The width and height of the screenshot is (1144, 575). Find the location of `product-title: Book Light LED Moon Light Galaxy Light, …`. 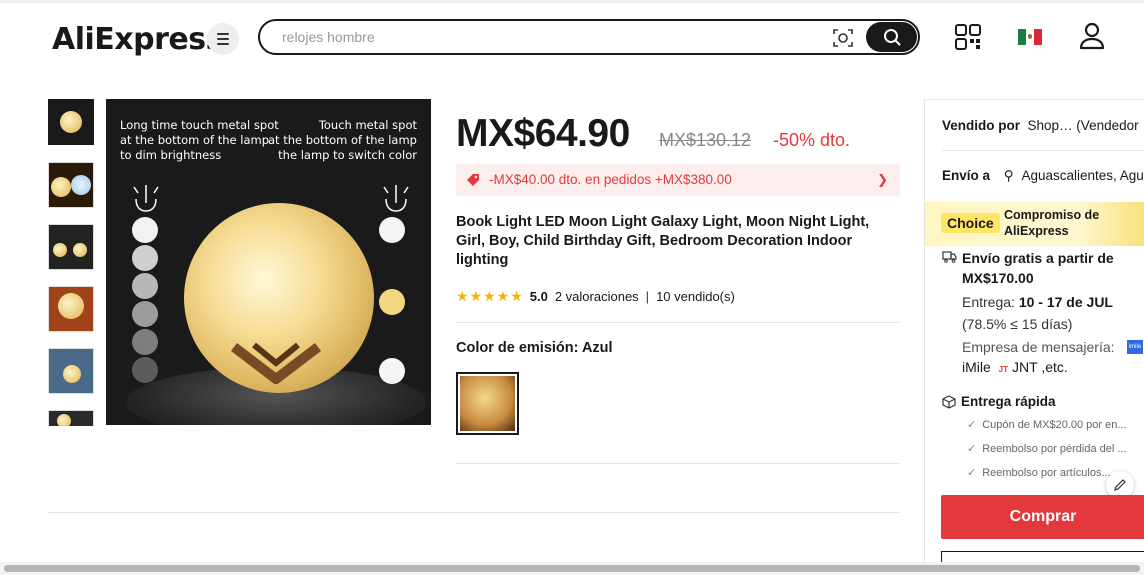

product-title: Book Light LED Moon Light Galaxy Light, … is located at coordinates (663, 241).